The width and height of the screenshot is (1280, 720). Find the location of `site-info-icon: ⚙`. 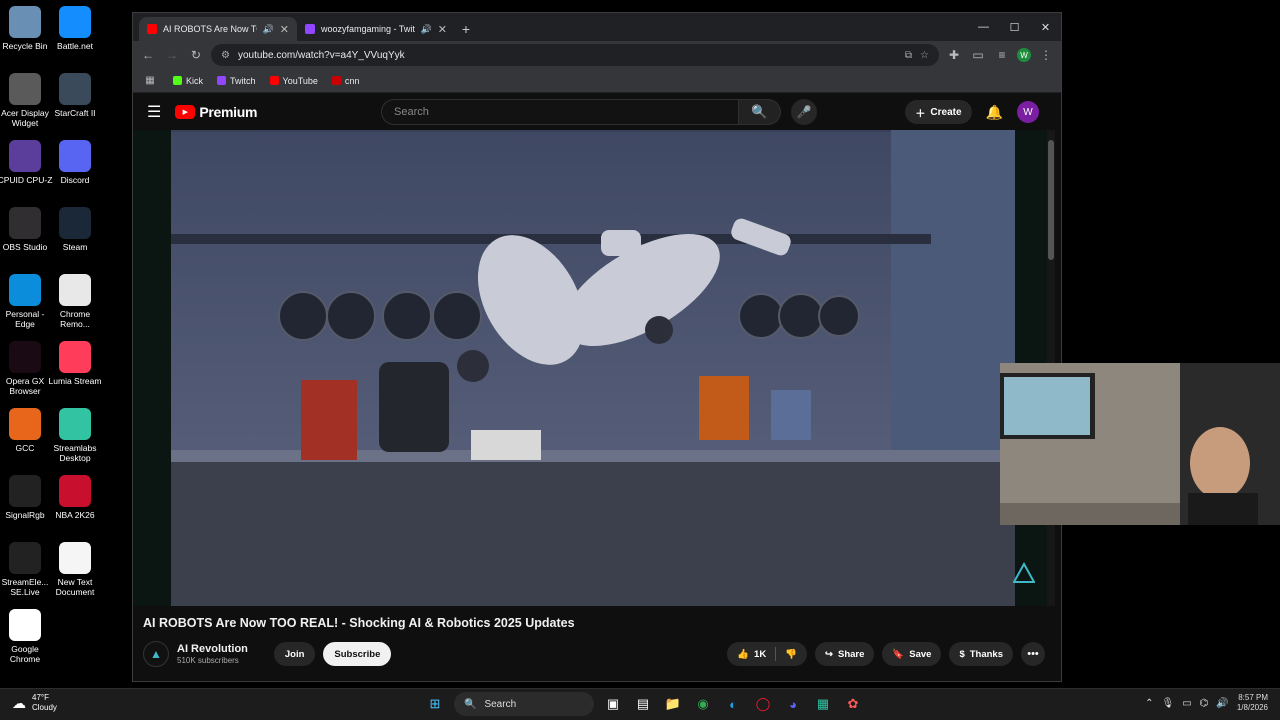

site-info-icon: ⚙ is located at coordinates (225, 55).